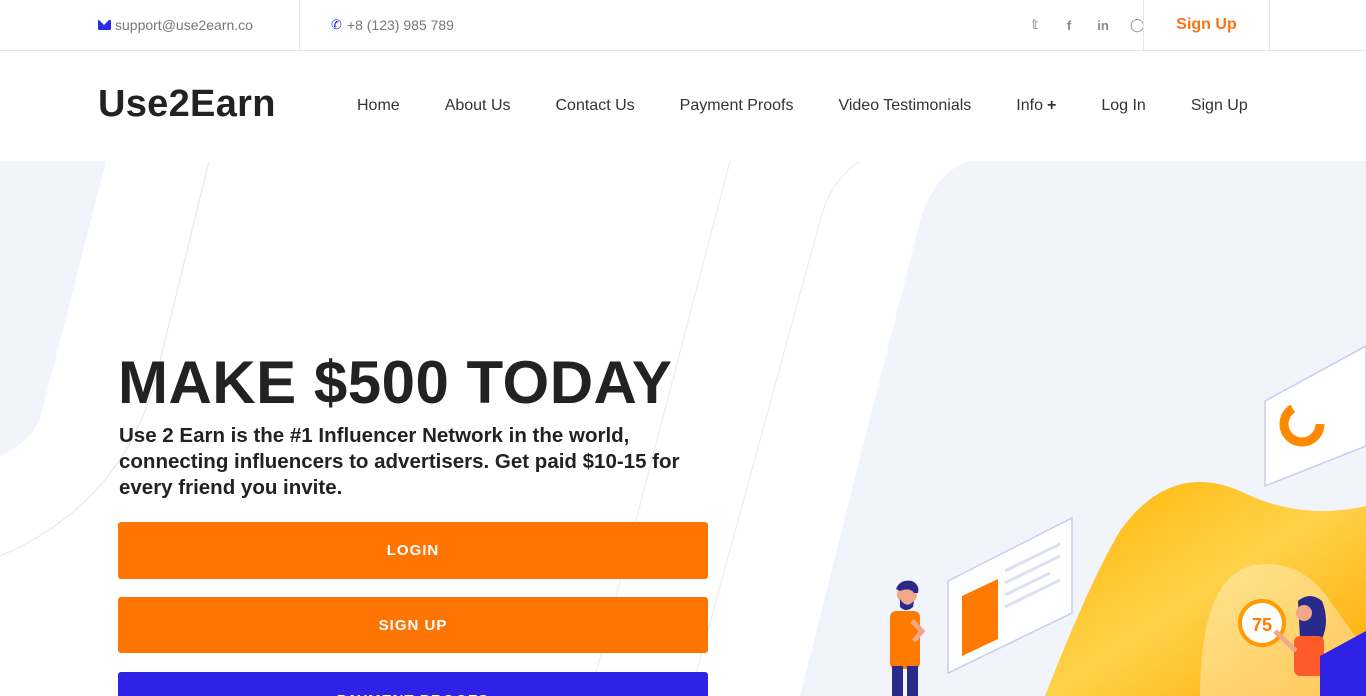 The width and height of the screenshot is (1366, 696). I want to click on nav-payment-proofs: Payment Proofs, so click(737, 106).